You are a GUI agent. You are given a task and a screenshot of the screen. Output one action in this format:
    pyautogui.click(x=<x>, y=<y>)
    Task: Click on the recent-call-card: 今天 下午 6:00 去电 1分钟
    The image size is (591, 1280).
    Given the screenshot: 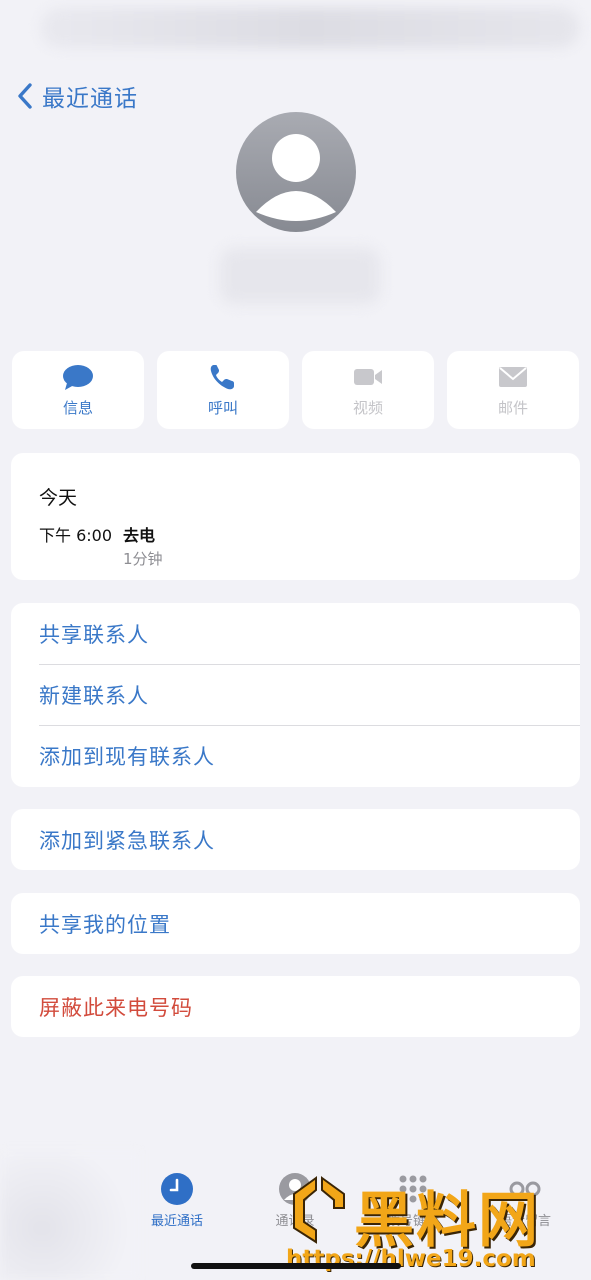 What is the action you would take?
    pyautogui.click(x=295, y=516)
    